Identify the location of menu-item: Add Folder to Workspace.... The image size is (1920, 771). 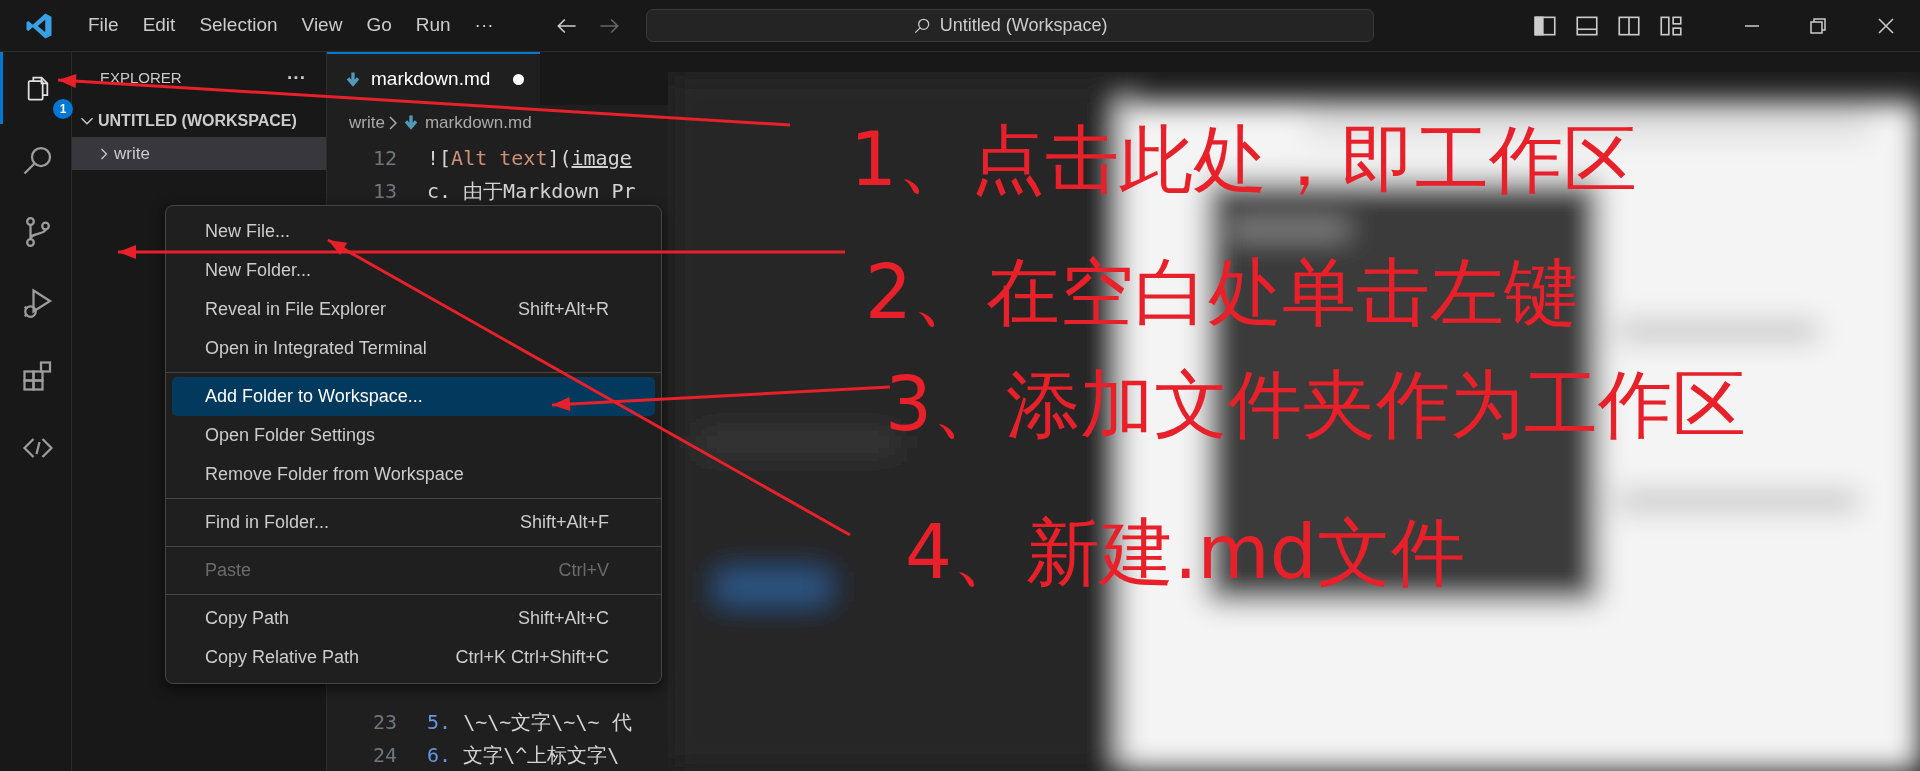
(413, 396).